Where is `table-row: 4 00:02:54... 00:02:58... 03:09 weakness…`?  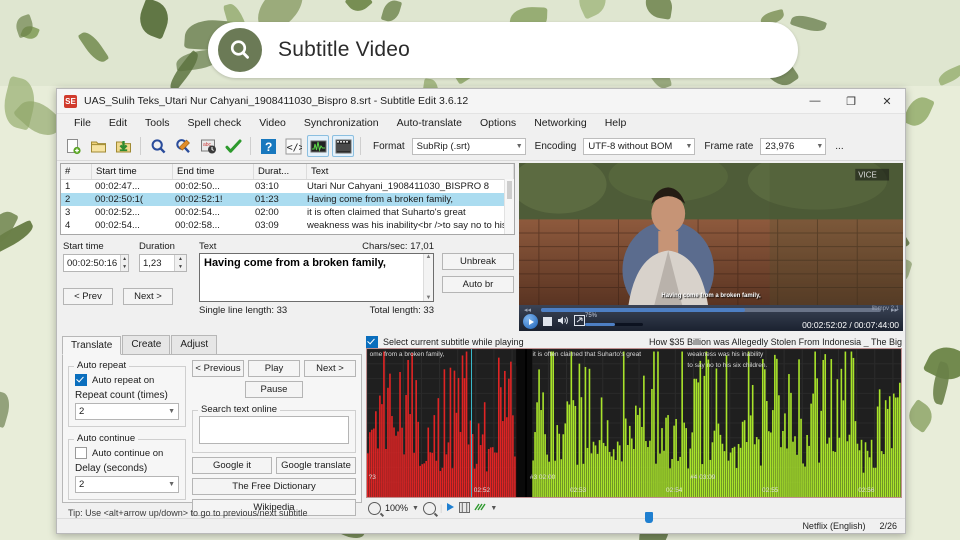
table-row: 4 00:02:54... 00:02:58... 03:09 weakness… is located at coordinates (287, 225).